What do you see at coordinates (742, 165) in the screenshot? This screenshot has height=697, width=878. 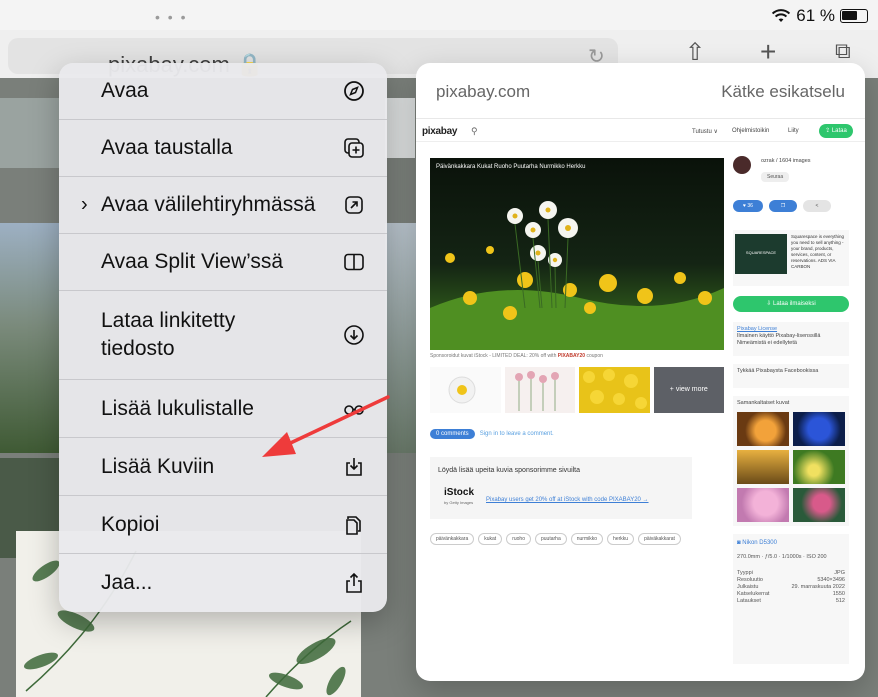 I see `avatar` at bounding box center [742, 165].